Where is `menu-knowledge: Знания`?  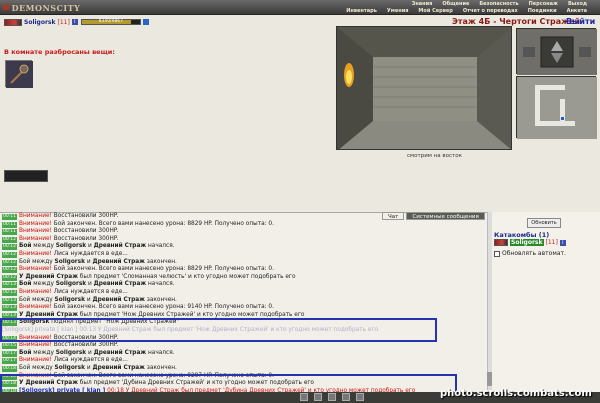
menu-knowledge: Знания is located at coordinates (422, 4).